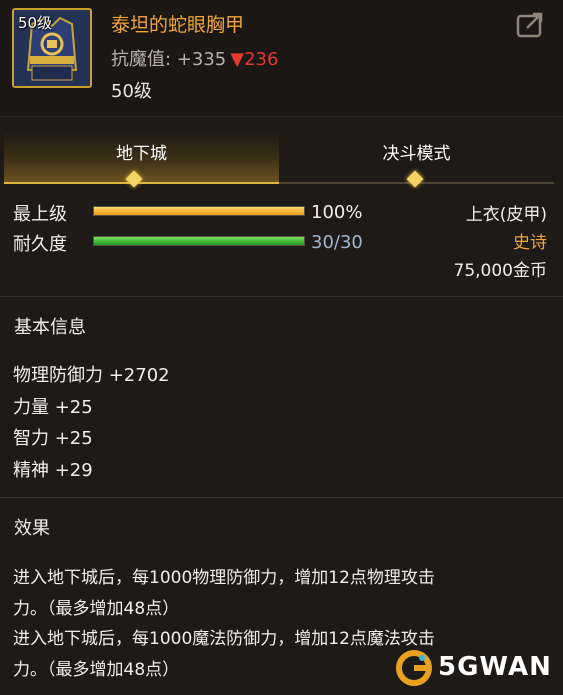 This screenshot has height=695, width=563. I want to click on item-rarity: 史诗, so click(530, 243).